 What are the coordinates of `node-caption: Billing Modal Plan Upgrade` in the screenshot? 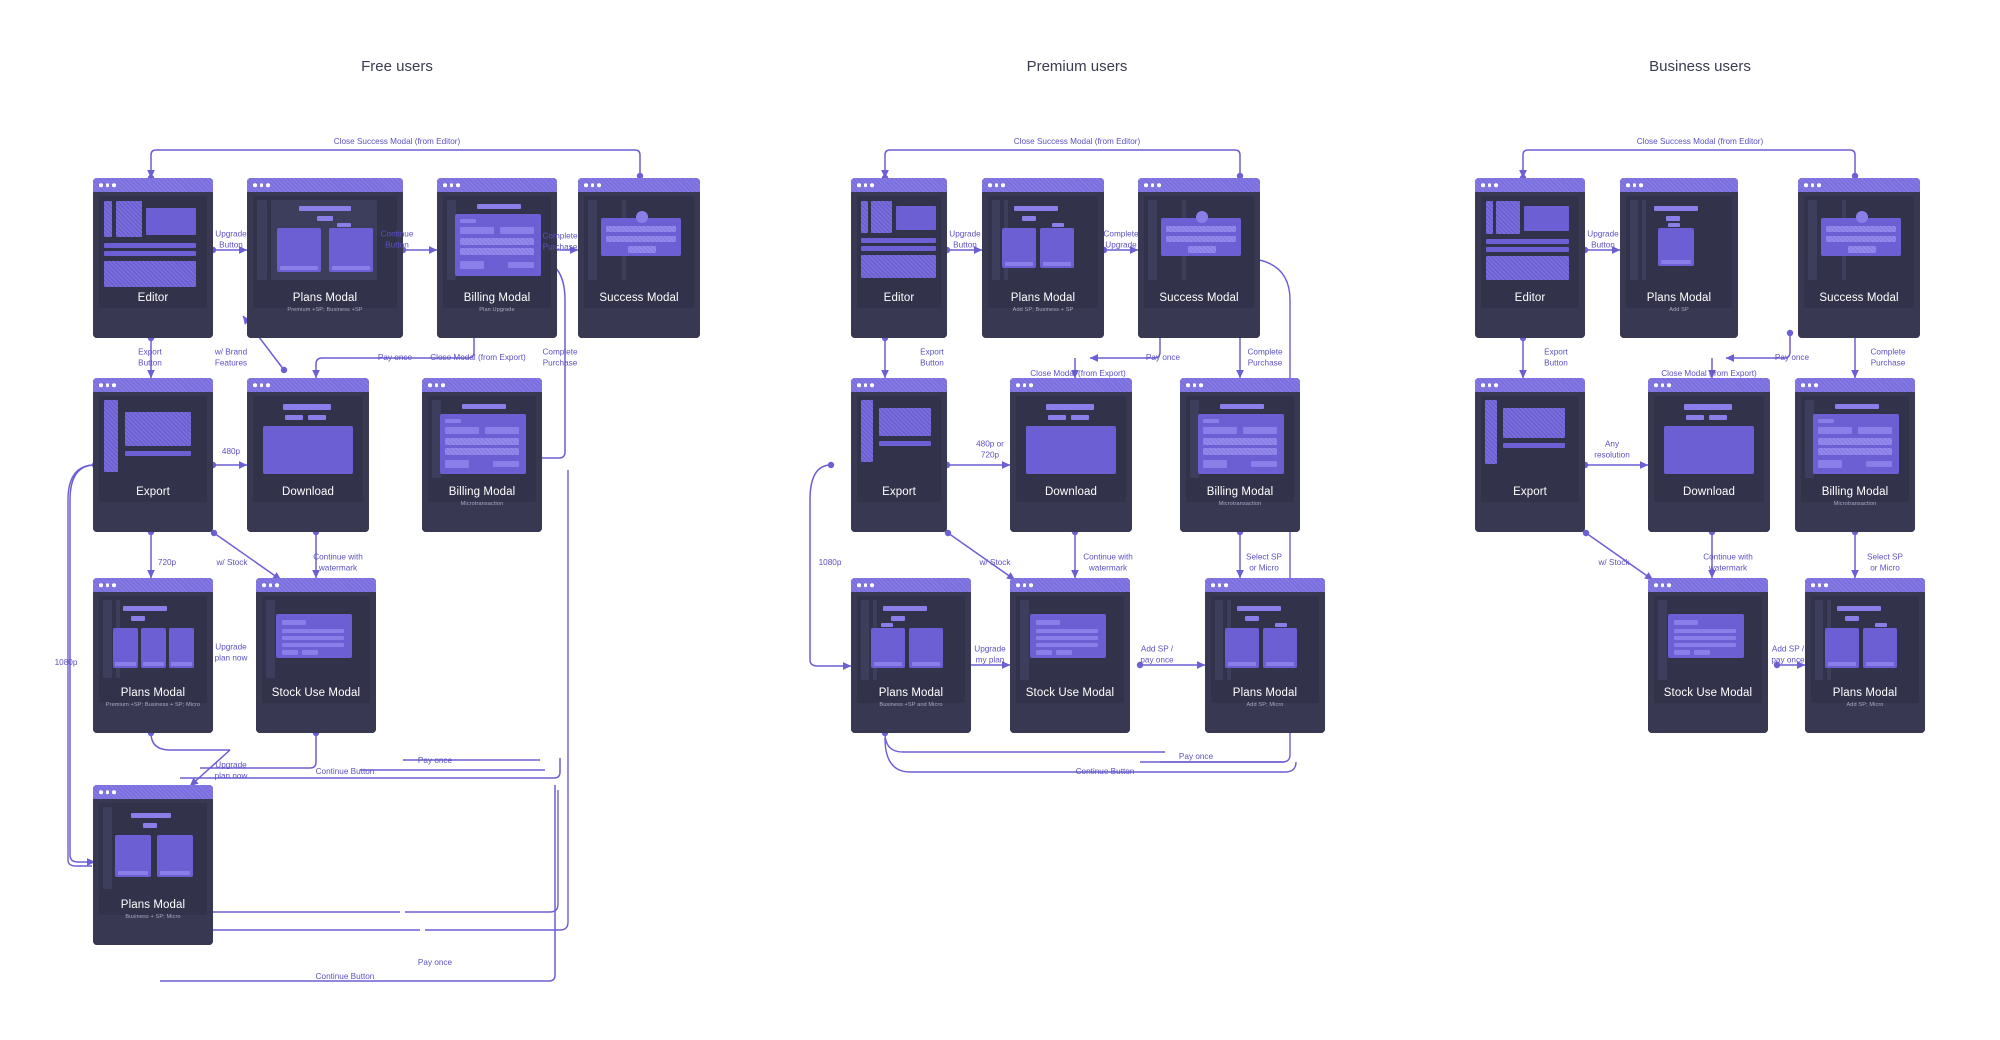 It's located at (497, 313).